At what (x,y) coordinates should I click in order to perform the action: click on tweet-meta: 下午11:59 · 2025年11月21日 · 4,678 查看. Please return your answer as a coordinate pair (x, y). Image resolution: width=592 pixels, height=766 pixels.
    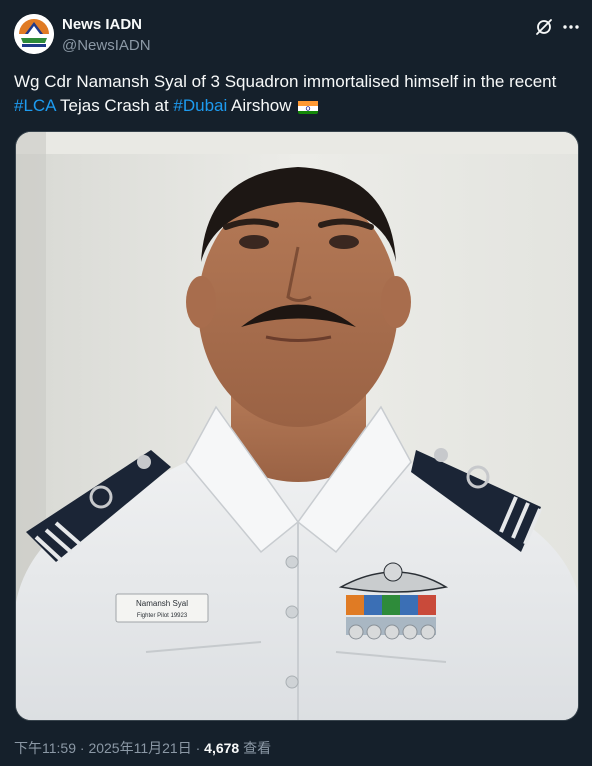
    Looking at the image, I should click on (142, 748).